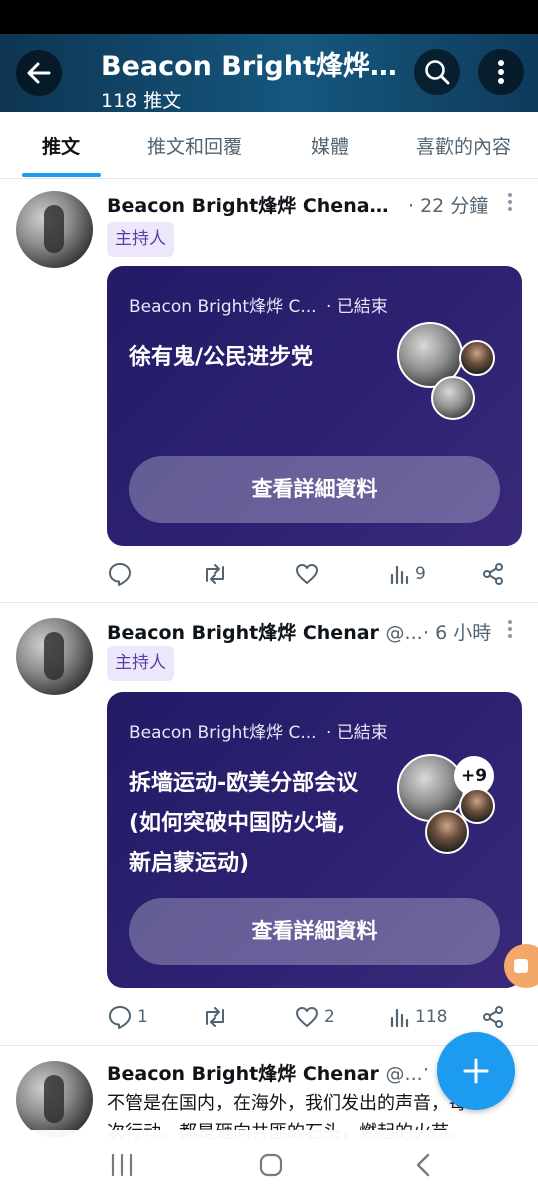 The width and height of the screenshot is (538, 1200). I want to click on tab-posts: 推文, so click(61, 145).